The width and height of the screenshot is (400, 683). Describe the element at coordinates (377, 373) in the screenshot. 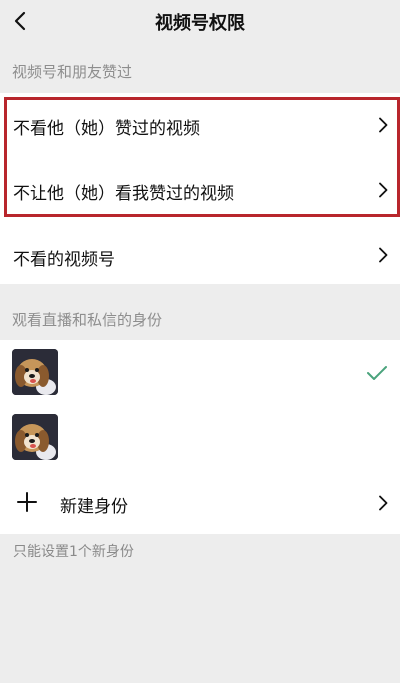

I see `check-icon` at that location.